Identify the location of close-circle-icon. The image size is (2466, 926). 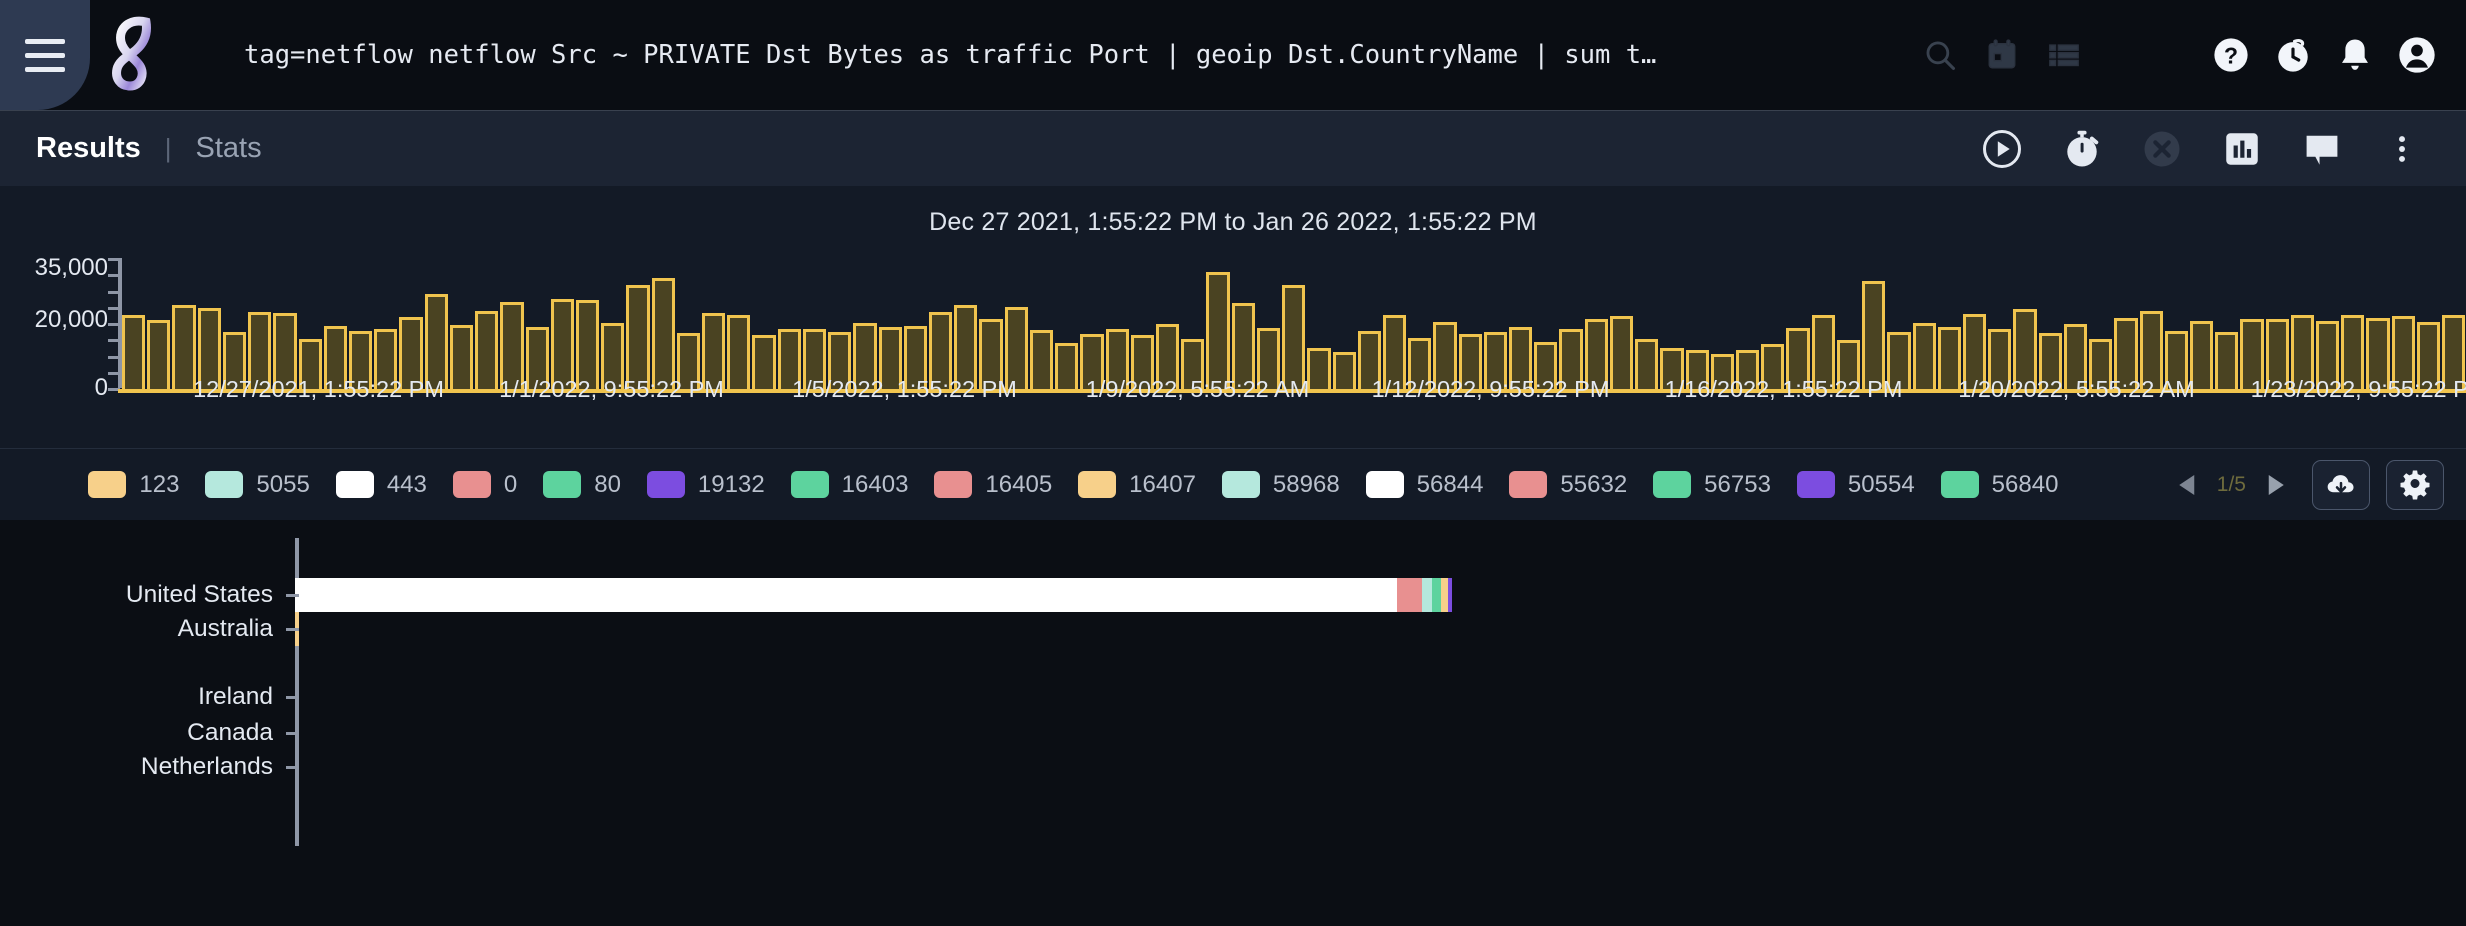
(2162, 149).